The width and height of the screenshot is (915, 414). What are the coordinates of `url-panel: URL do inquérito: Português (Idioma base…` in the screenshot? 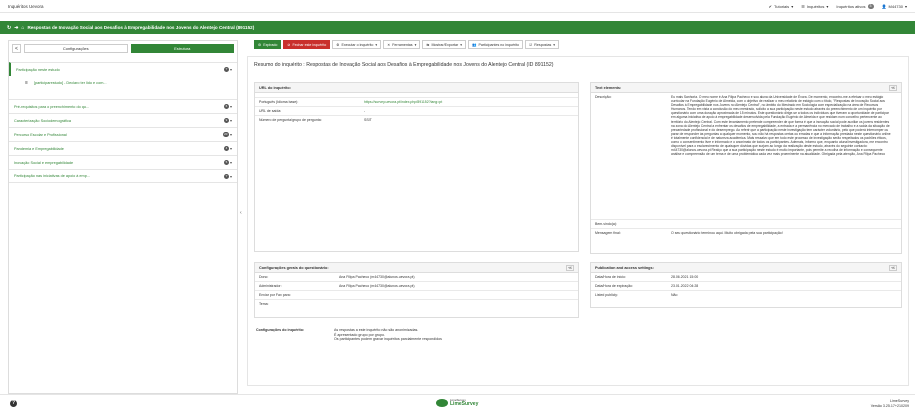 It's located at (416, 167).